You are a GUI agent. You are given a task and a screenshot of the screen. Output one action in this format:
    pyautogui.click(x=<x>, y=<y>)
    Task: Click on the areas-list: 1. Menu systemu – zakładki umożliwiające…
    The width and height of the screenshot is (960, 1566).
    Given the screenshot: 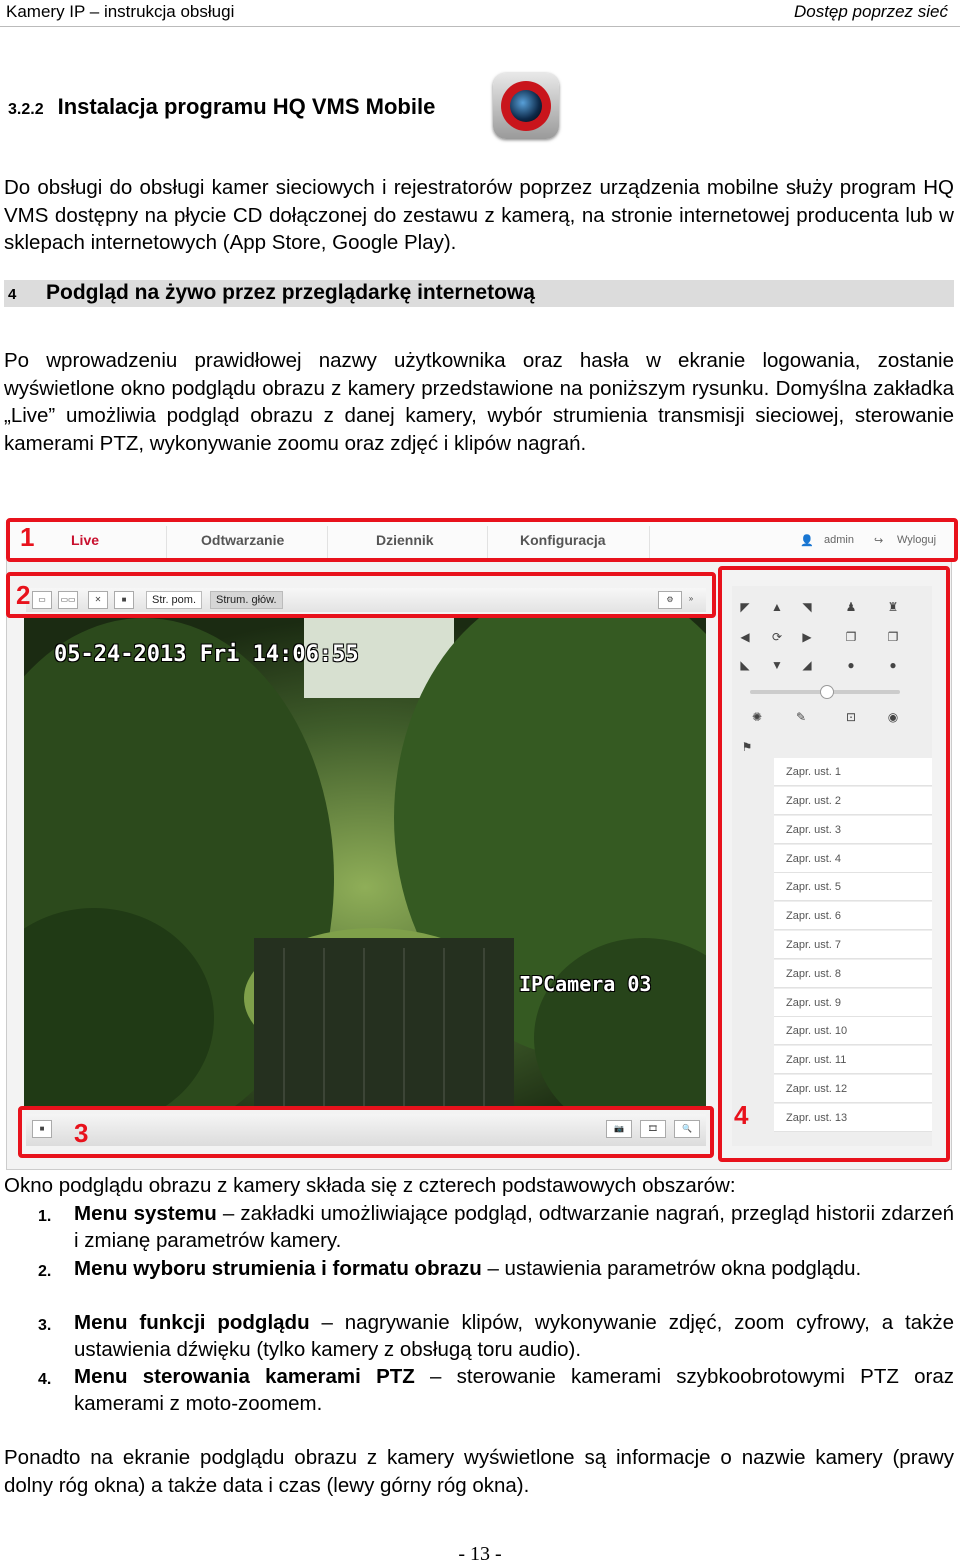 What is the action you would take?
    pyautogui.click(x=479, y=1315)
    